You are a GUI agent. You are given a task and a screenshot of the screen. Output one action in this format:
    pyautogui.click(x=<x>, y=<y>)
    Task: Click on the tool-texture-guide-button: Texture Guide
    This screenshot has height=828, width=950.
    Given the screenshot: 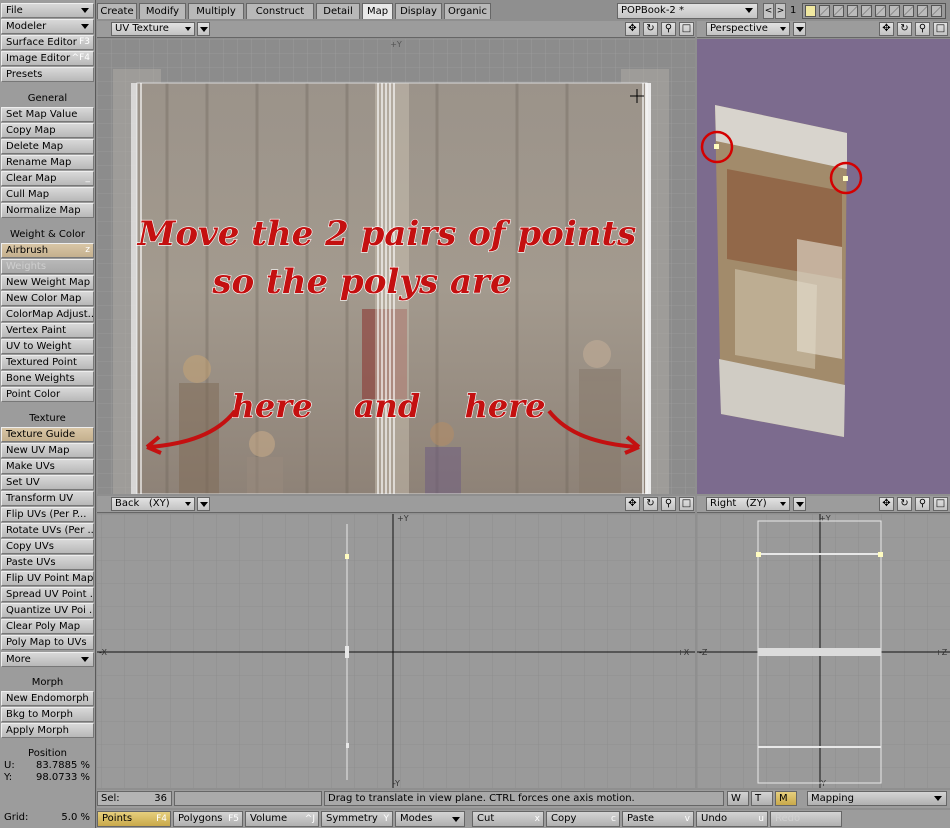 What is the action you would take?
    pyautogui.click(x=47, y=434)
    